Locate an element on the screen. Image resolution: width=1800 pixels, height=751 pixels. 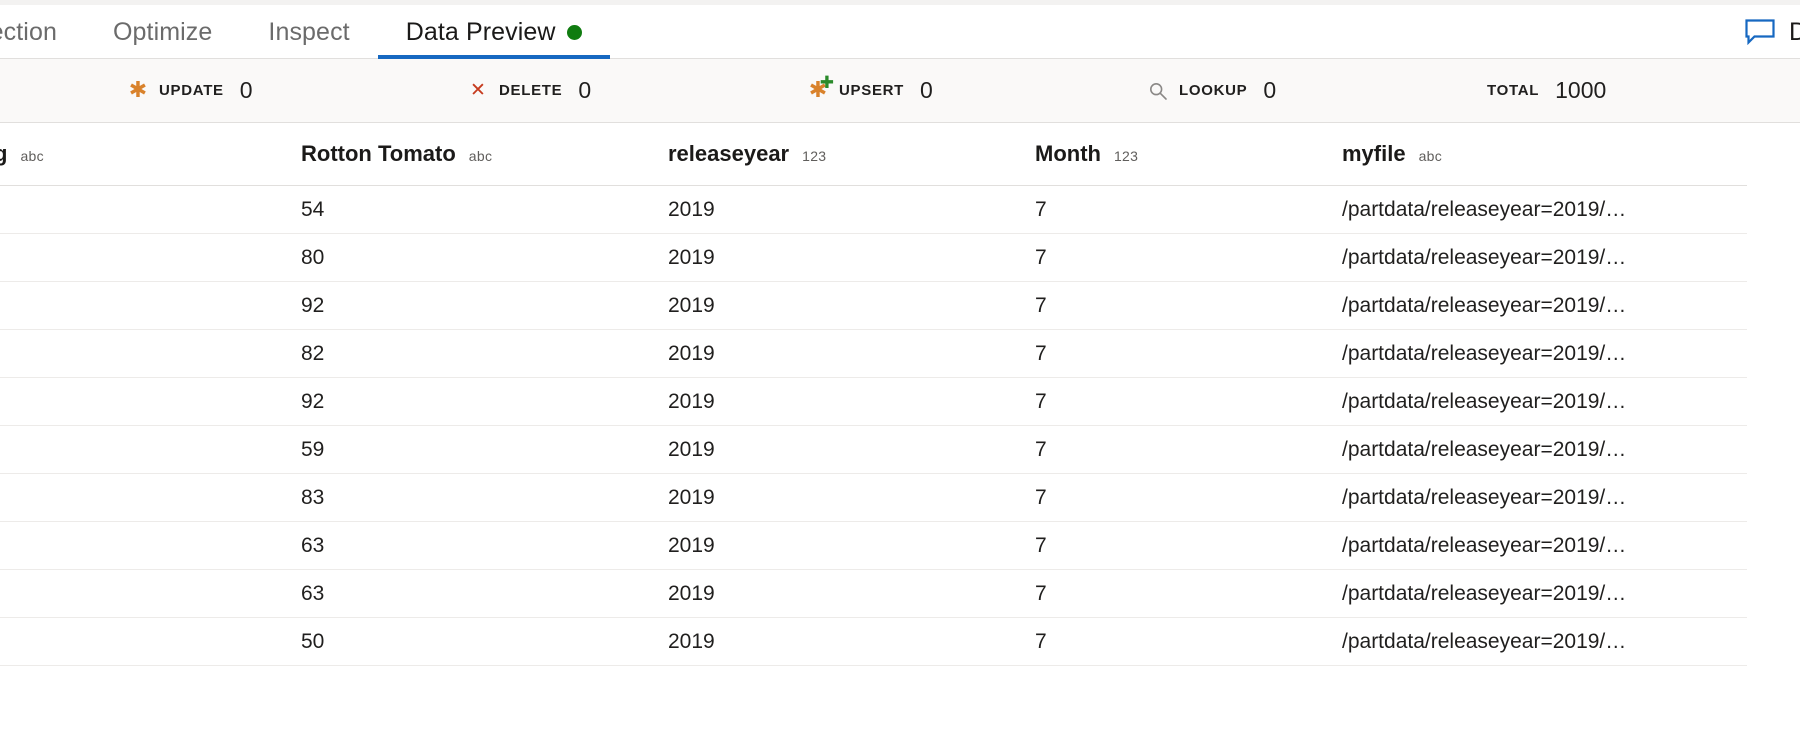
column-header-inner: releaseyear 123 is located at coordinates (850, 154).